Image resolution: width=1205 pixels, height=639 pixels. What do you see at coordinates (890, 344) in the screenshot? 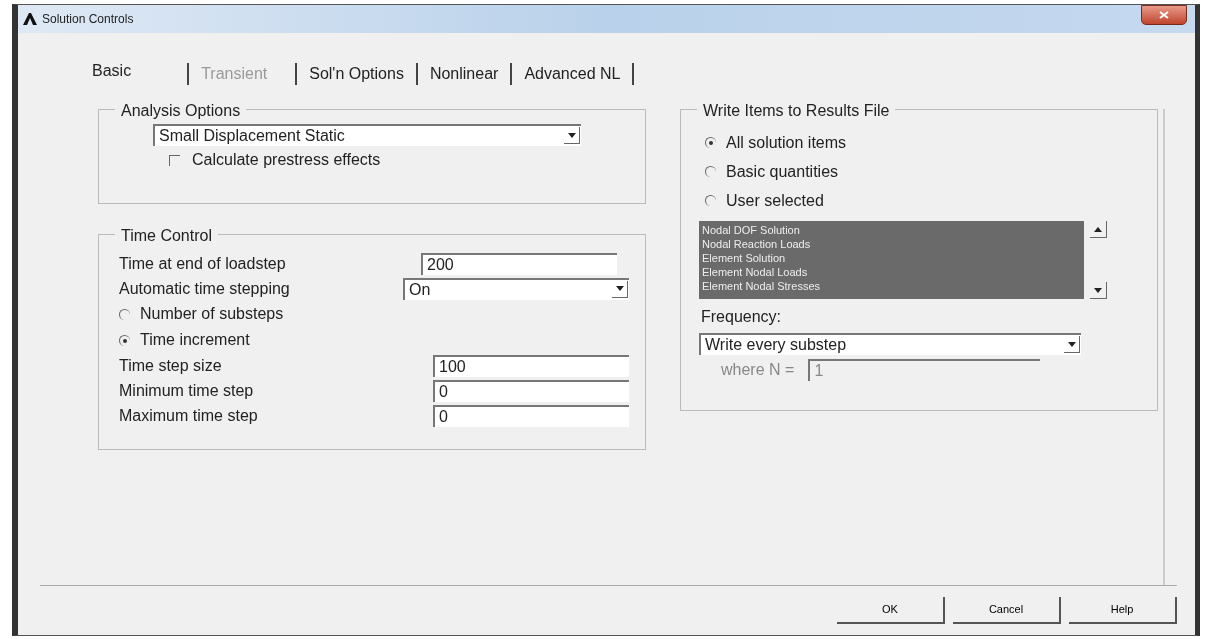
I see `dropdown: Write every substep` at bounding box center [890, 344].